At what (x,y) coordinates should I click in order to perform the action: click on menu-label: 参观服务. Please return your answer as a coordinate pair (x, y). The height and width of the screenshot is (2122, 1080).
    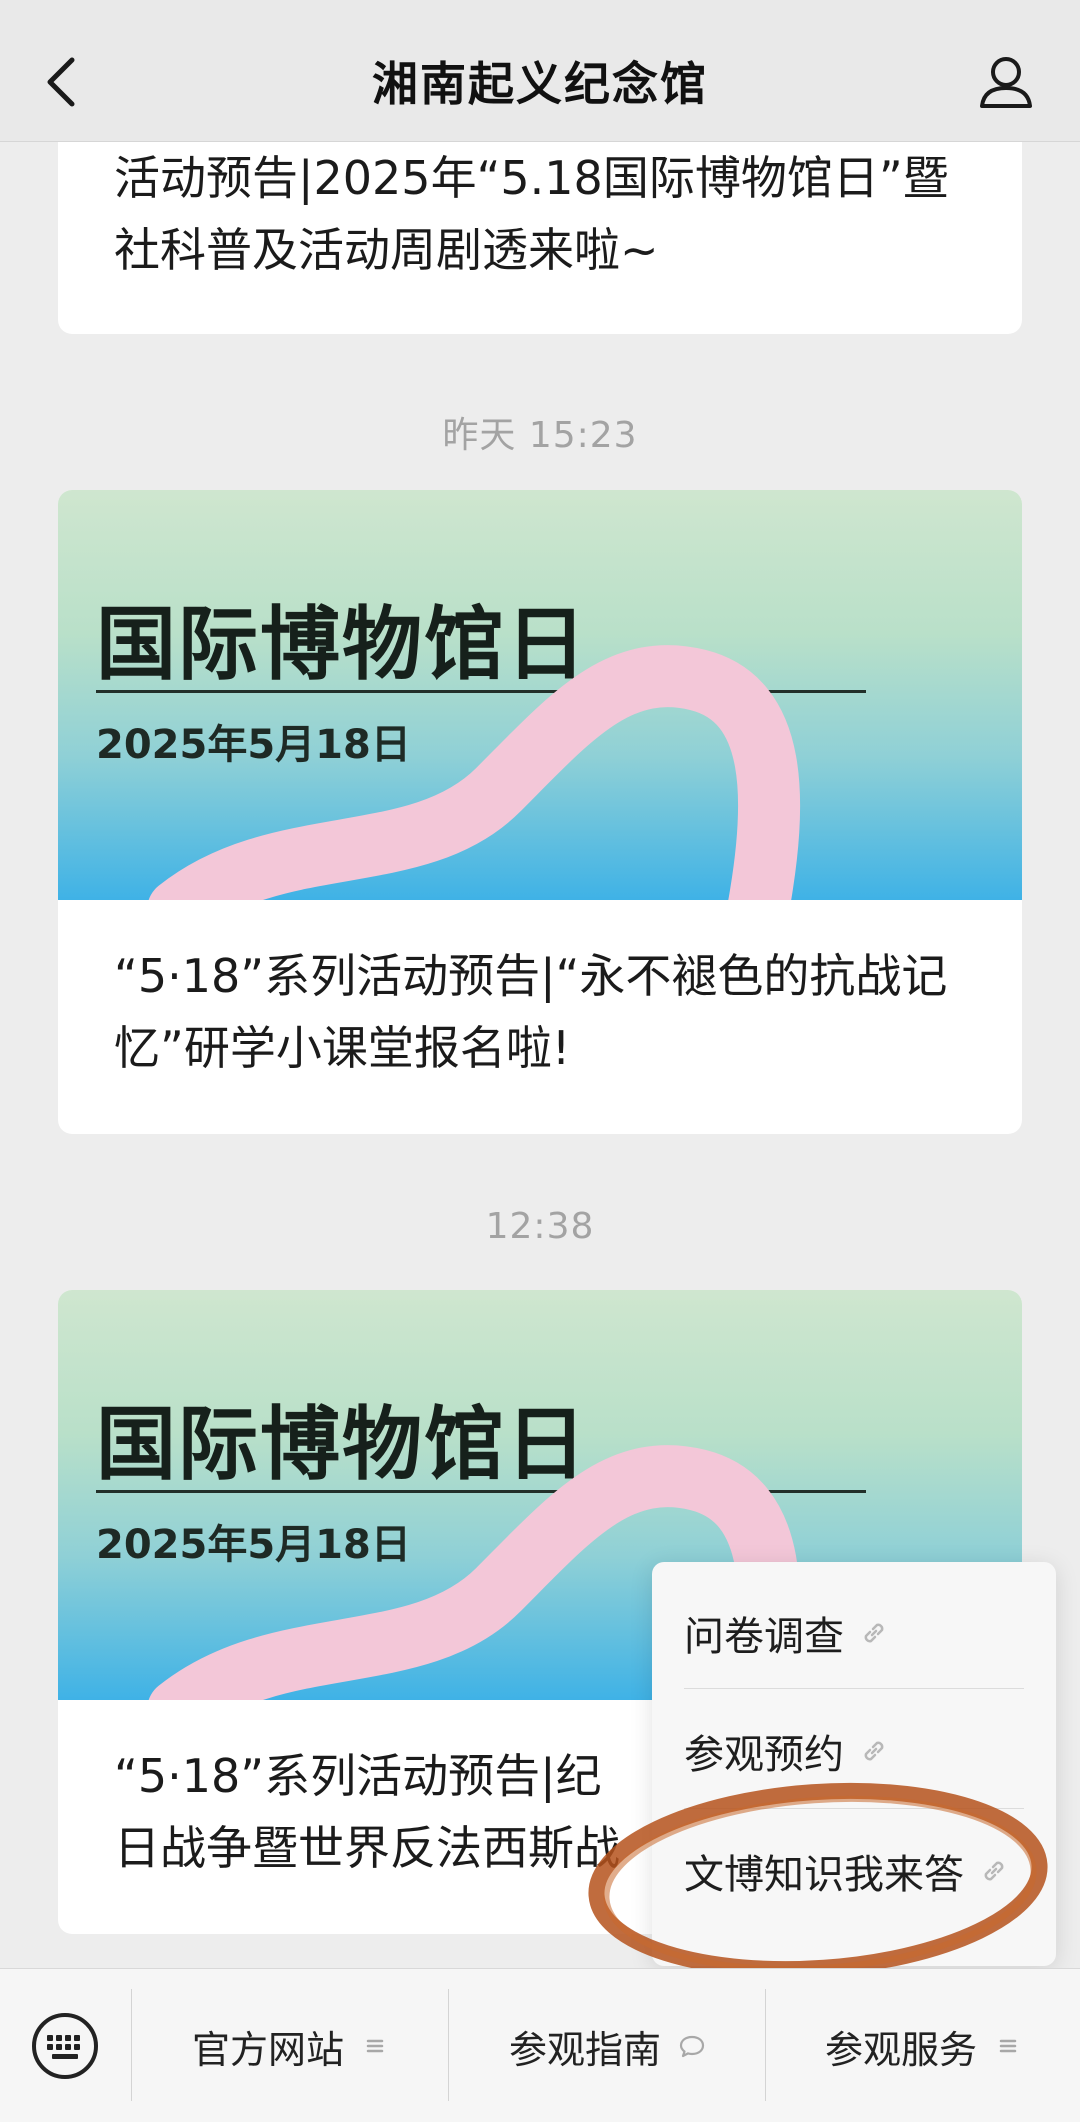
    Looking at the image, I should click on (900, 2049).